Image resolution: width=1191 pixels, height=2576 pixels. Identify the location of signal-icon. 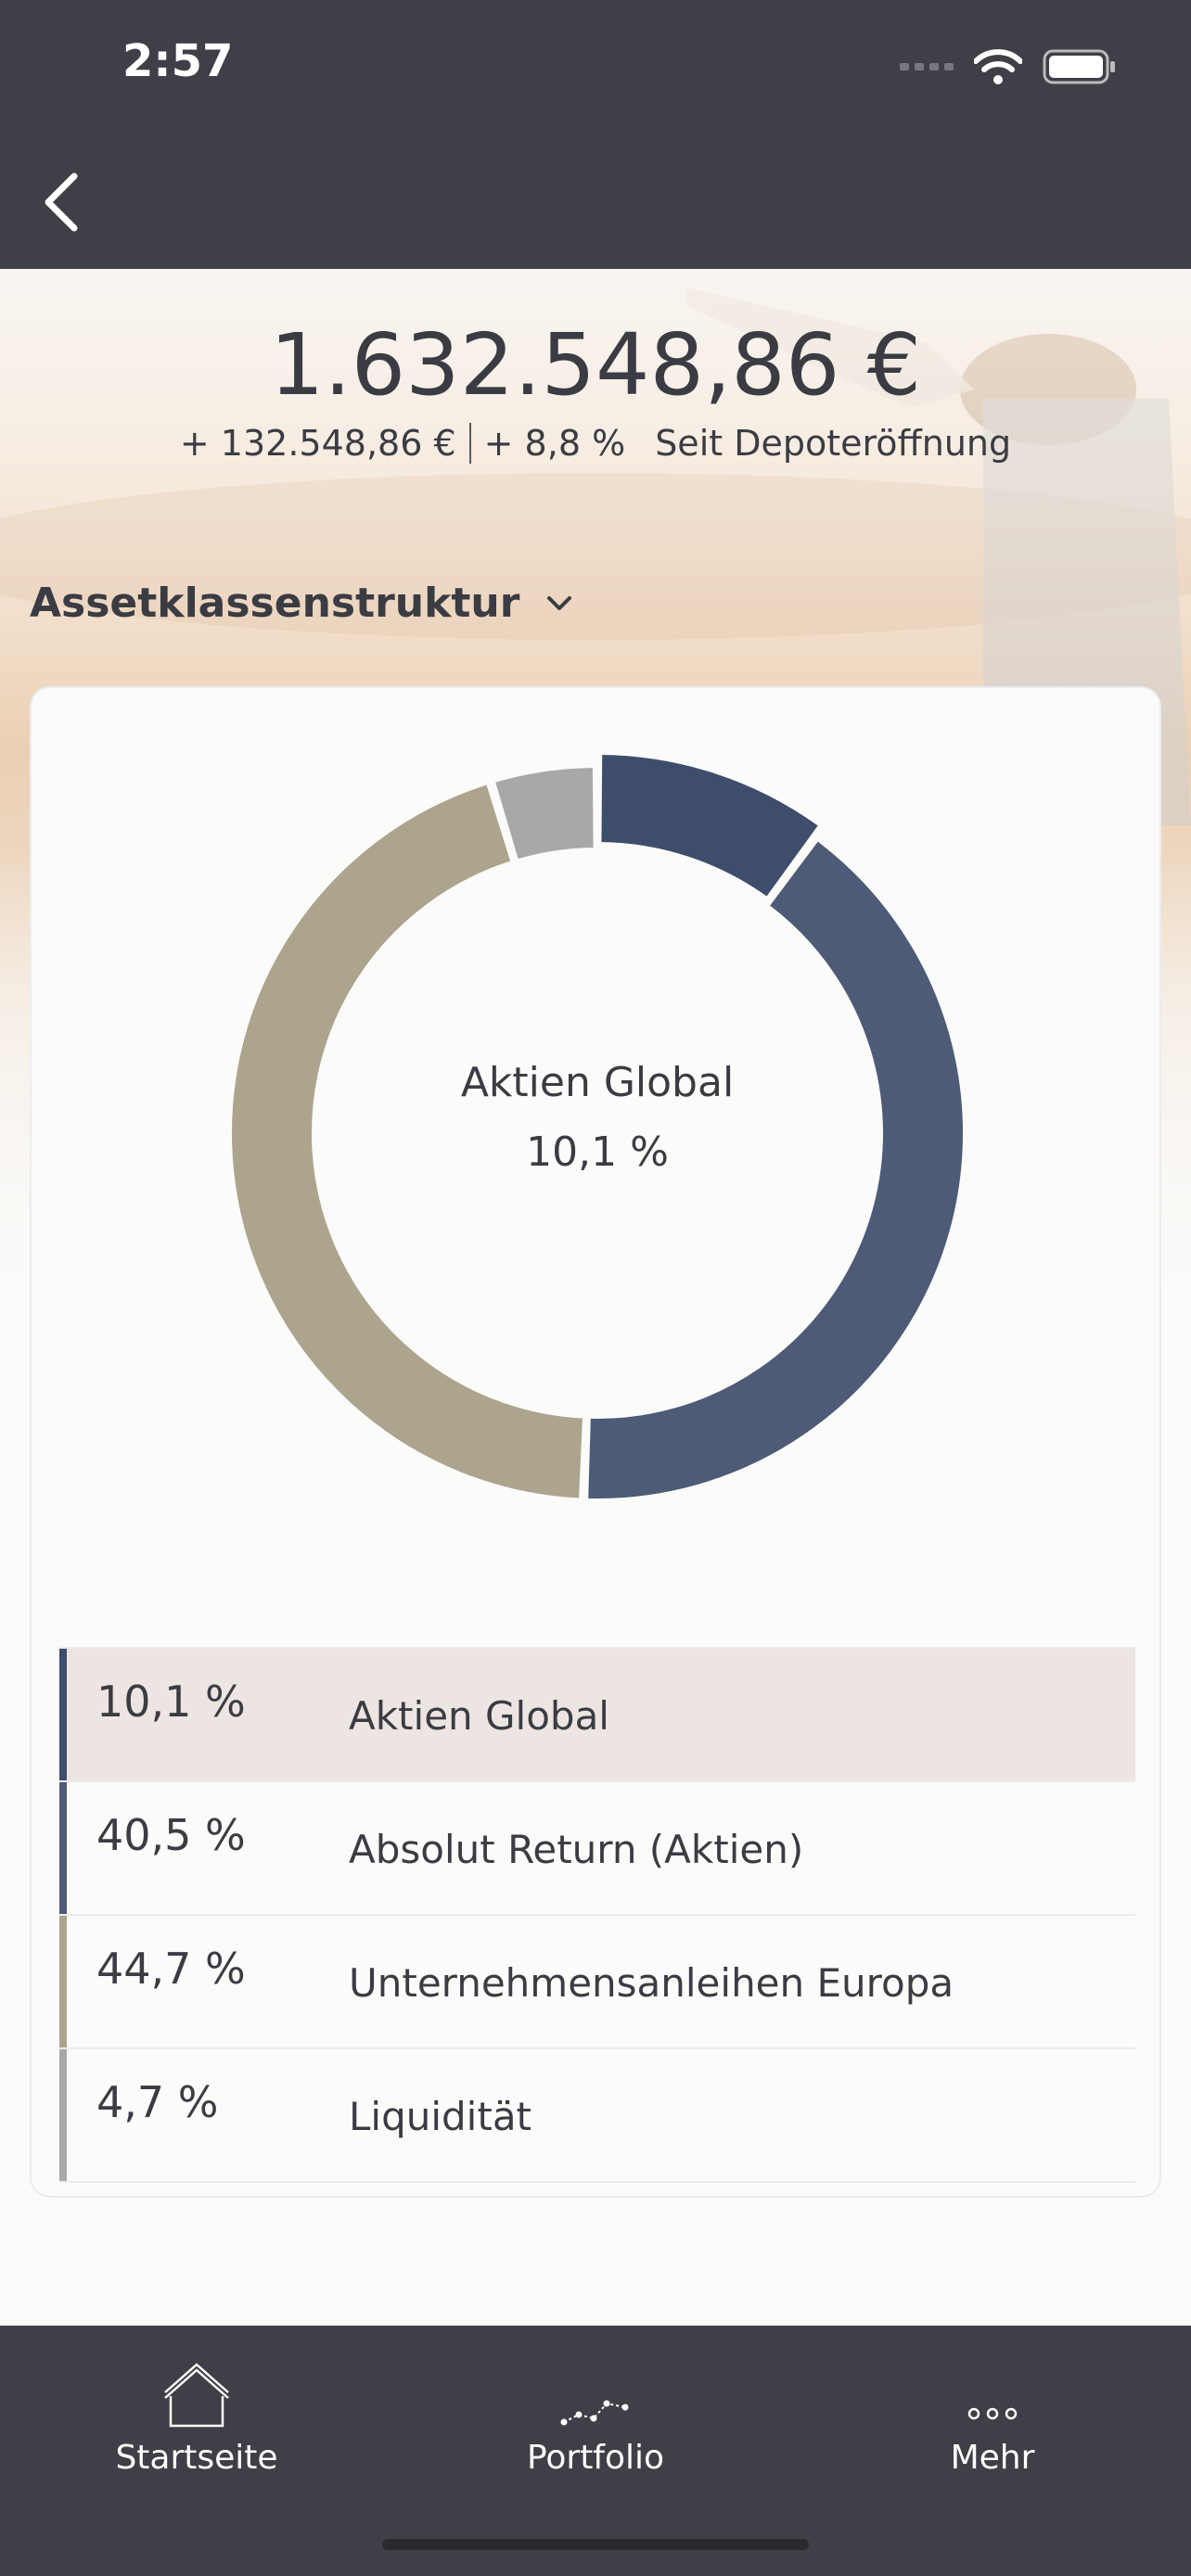
(927, 66).